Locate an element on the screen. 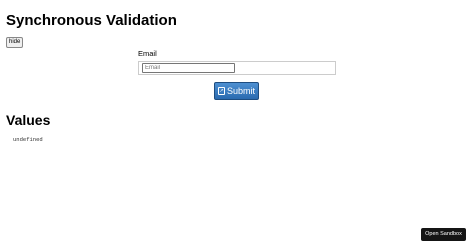 The height and width of the screenshot is (248, 474). values-heading: Values is located at coordinates (28, 120).